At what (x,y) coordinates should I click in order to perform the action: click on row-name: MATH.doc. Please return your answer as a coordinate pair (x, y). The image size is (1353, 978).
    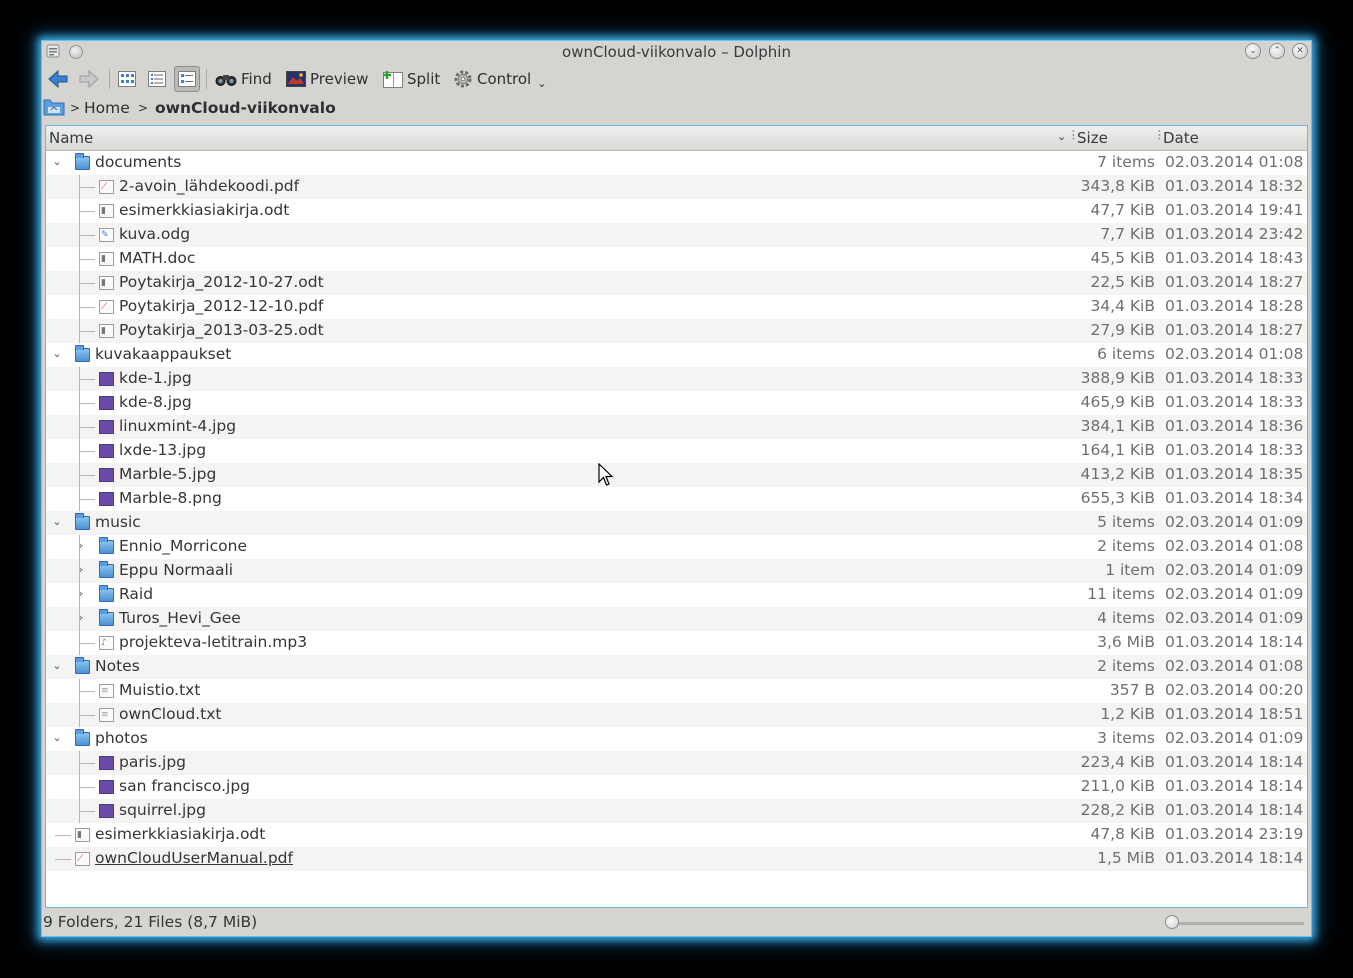
    Looking at the image, I should click on (157, 258).